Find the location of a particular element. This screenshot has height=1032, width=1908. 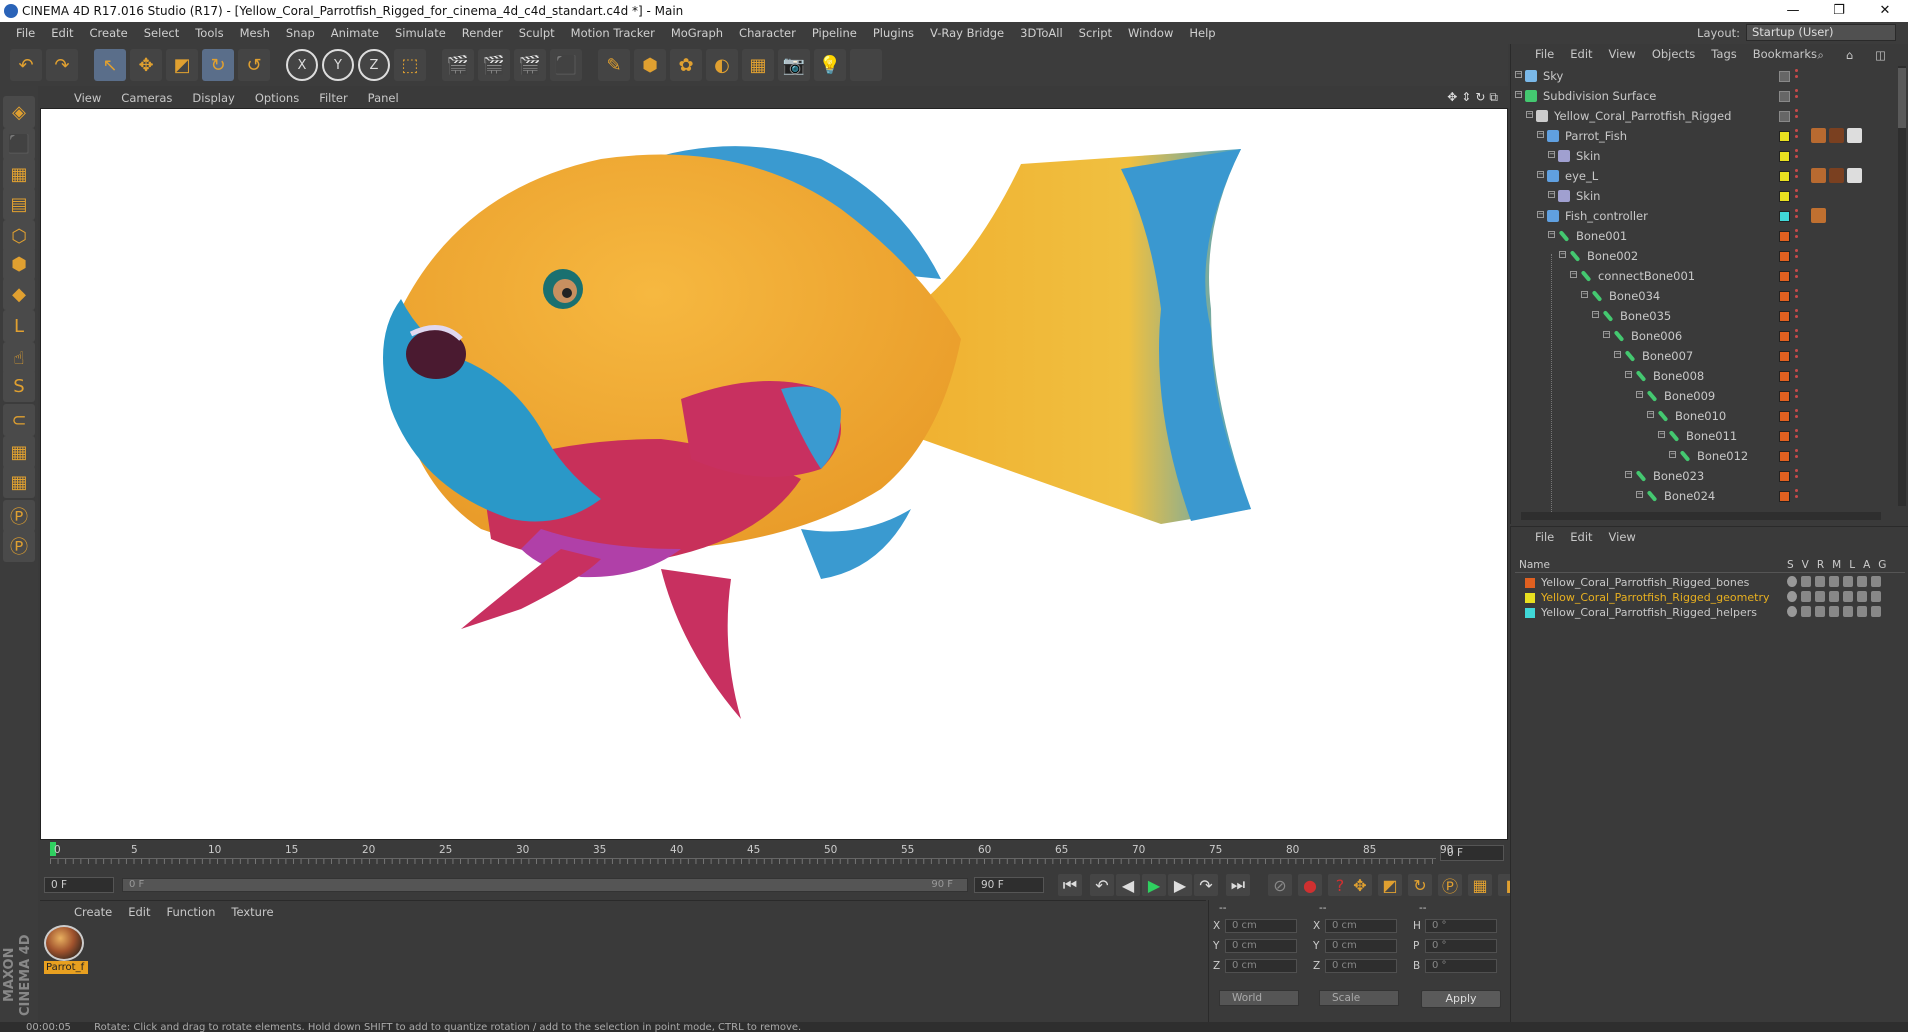

lock-workplane-icon: ▦ is located at coordinates (19, 482).